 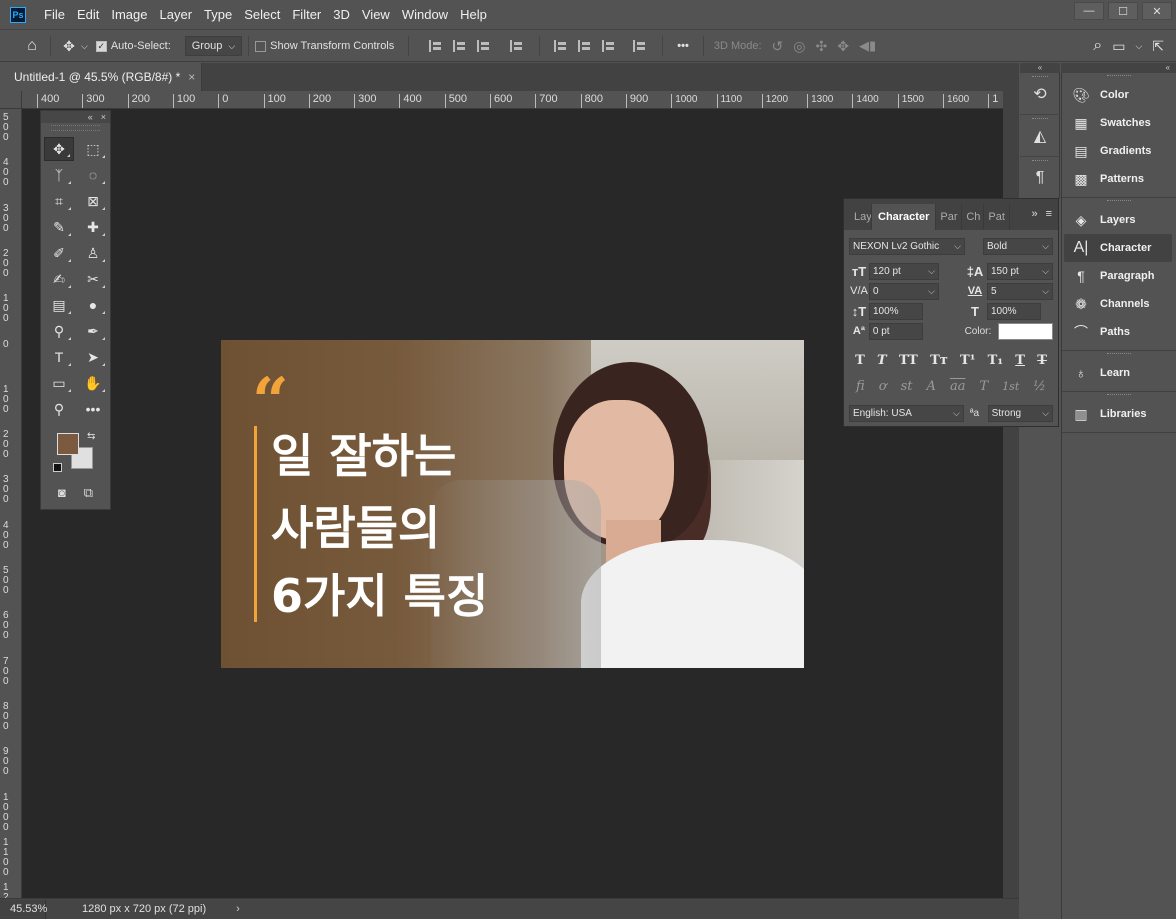 I want to click on align-left-icon, so click(x=436, y=46).